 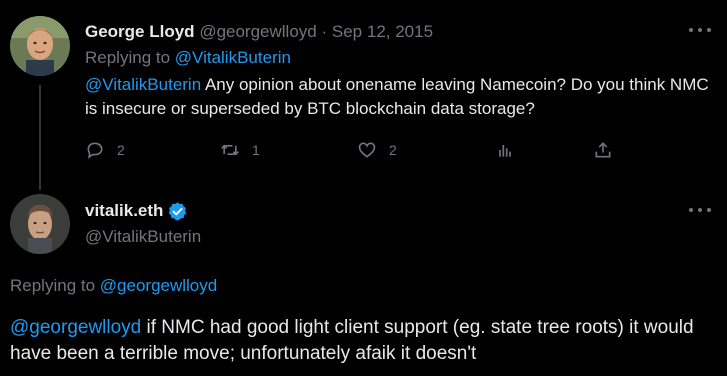 I want to click on views-button, so click(x=505, y=150).